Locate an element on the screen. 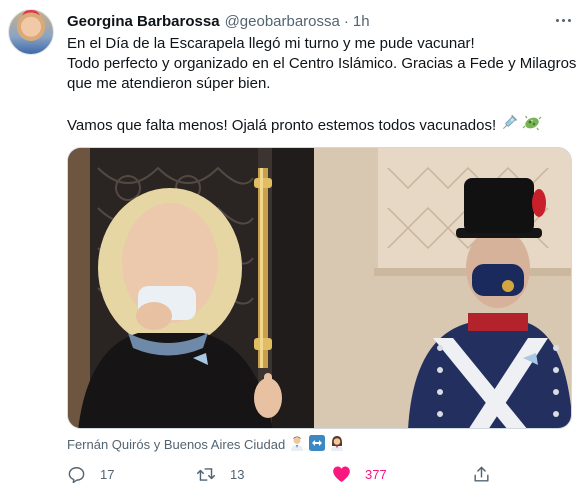 The height and width of the screenshot is (496, 587). retweet-count: 13 is located at coordinates (237, 474).